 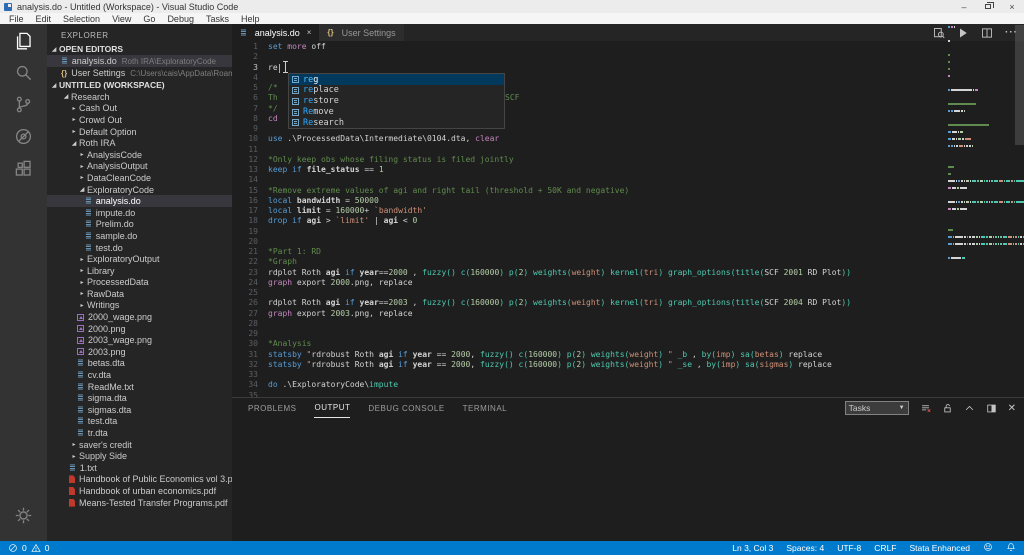 I want to click on close-button: ×, so click(x=1012, y=6).